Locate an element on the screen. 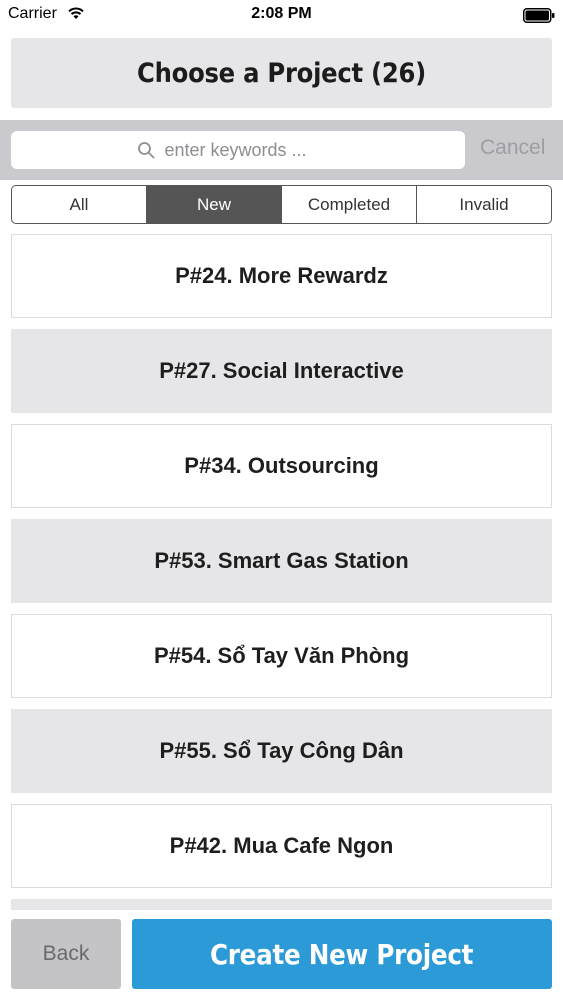 The width and height of the screenshot is (563, 1000). create-new-project-button: Create New Project is located at coordinates (342, 954).